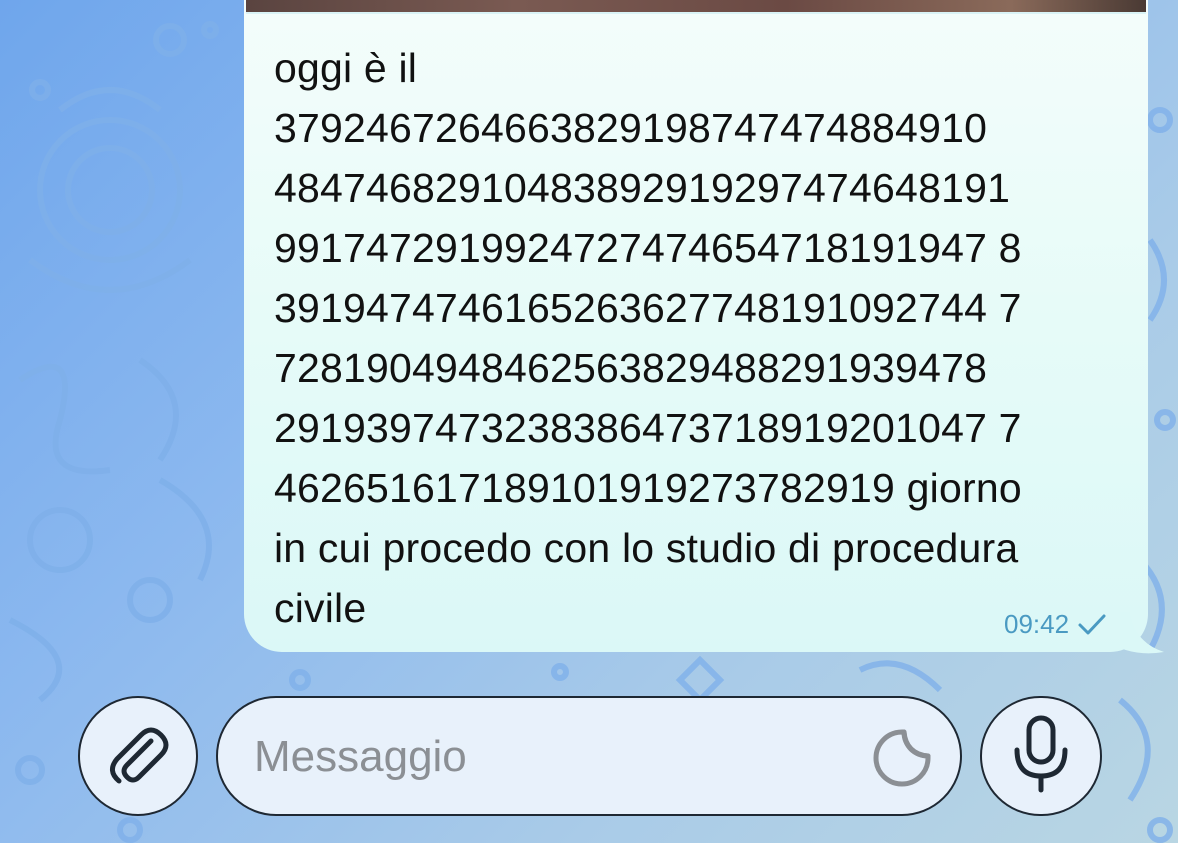 This screenshot has width=1178, height=843. I want to click on message-input-placeholder: Messaggio, so click(360, 756).